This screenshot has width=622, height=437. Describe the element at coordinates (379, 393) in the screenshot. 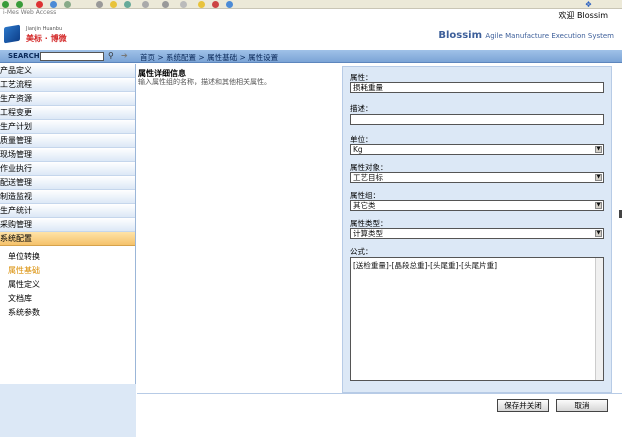

I see `divider` at that location.